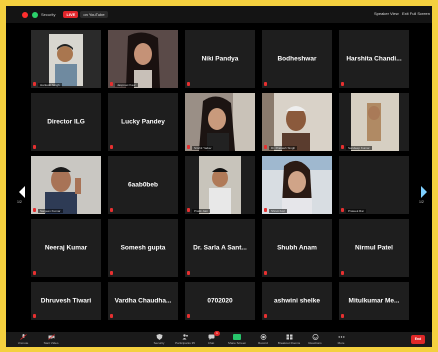  I want to click on participant-tile: Sandeep Kumar, so click(374, 122).